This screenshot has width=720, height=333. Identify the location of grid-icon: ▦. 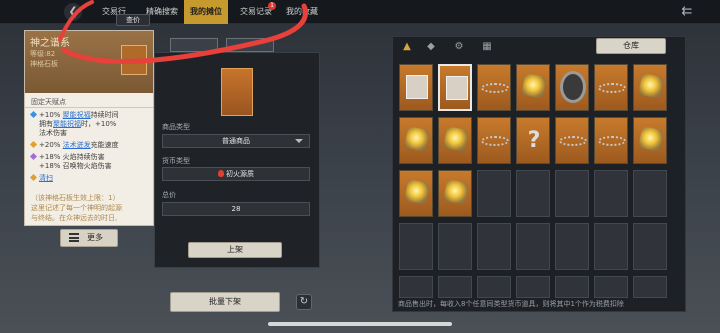
(487, 47).